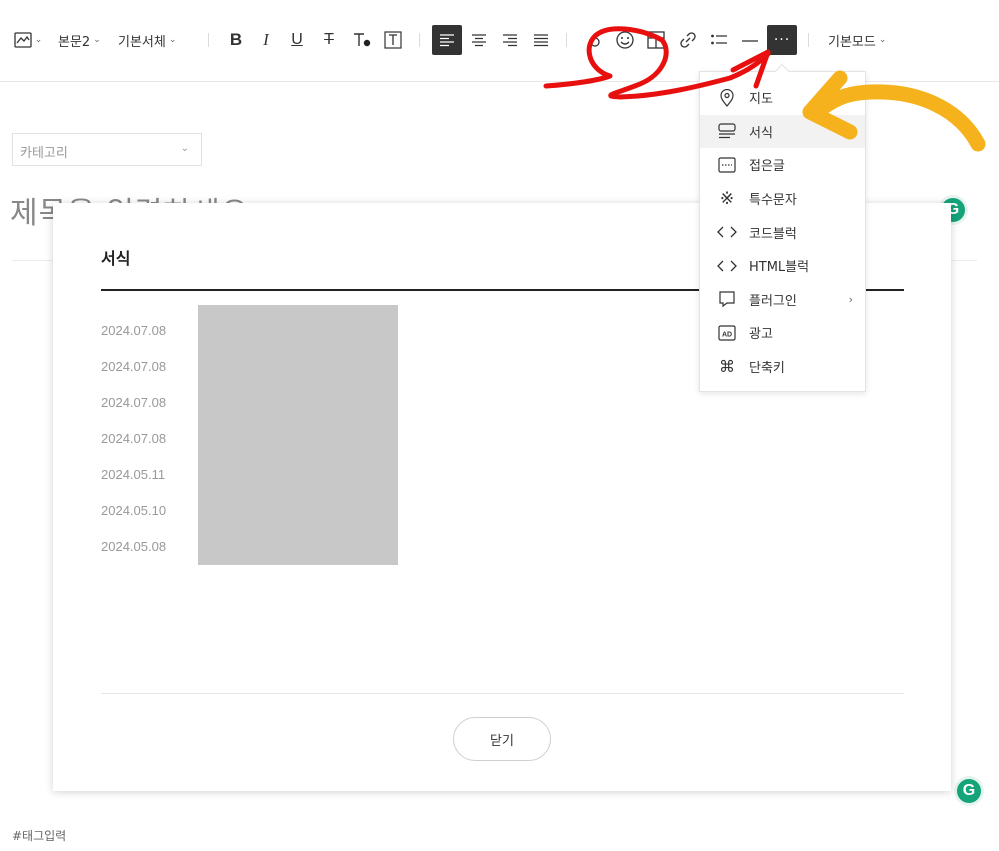 The height and width of the screenshot is (851, 999). I want to click on menu-item-label: 단축키, so click(767, 369).